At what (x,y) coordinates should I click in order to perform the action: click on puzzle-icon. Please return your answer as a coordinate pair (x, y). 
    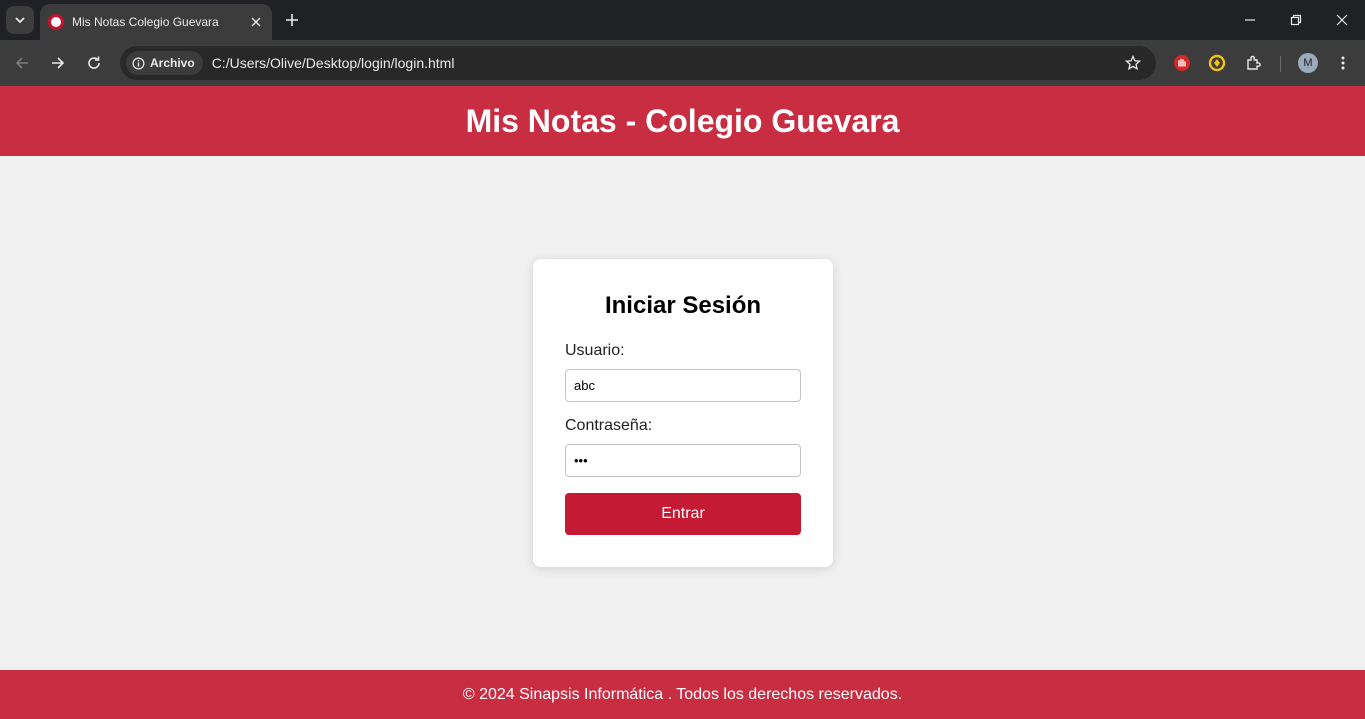
    Looking at the image, I should click on (1254, 62).